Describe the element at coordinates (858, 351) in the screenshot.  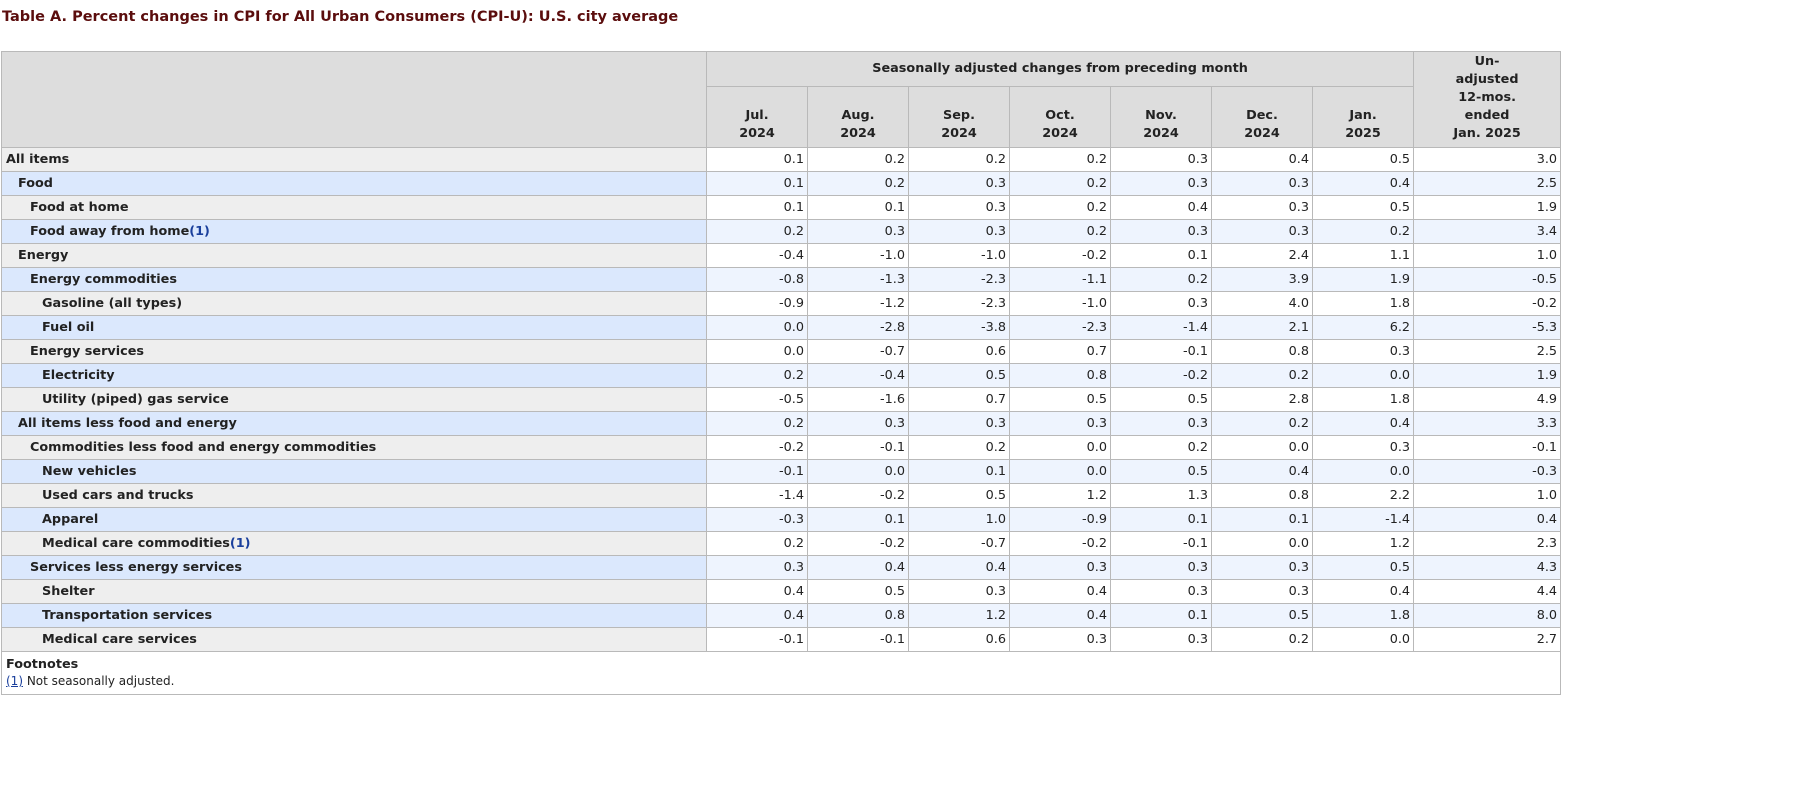
I see `value-cell: -0.7` at that location.